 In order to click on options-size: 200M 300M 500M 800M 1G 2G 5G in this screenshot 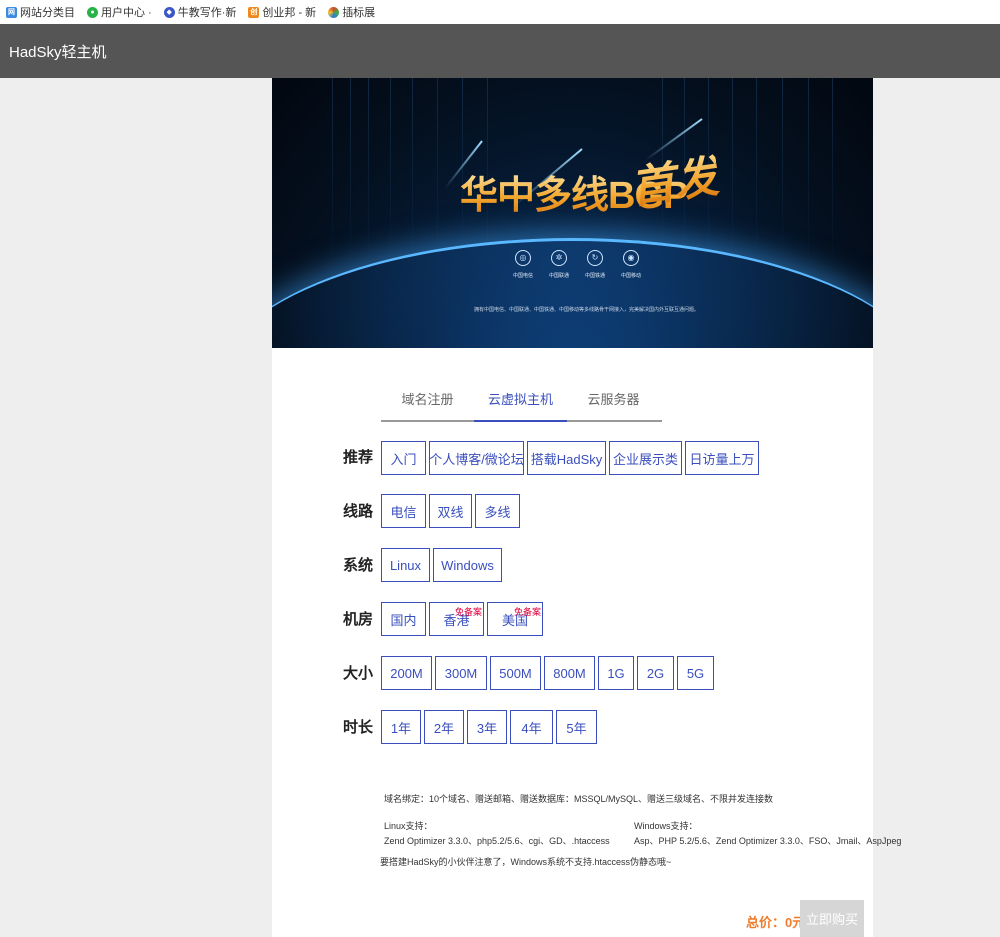, I will do `click(547, 673)`.